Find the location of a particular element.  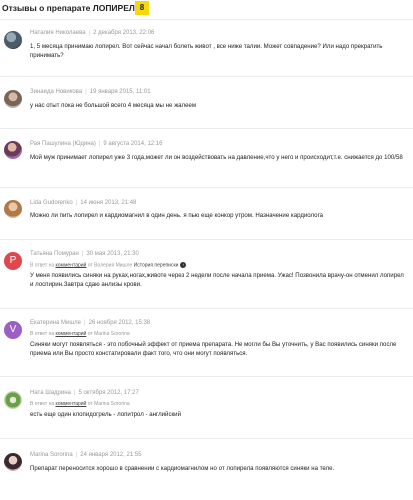

review-date: 14 июня 2013, 21:48 is located at coordinates (108, 203).